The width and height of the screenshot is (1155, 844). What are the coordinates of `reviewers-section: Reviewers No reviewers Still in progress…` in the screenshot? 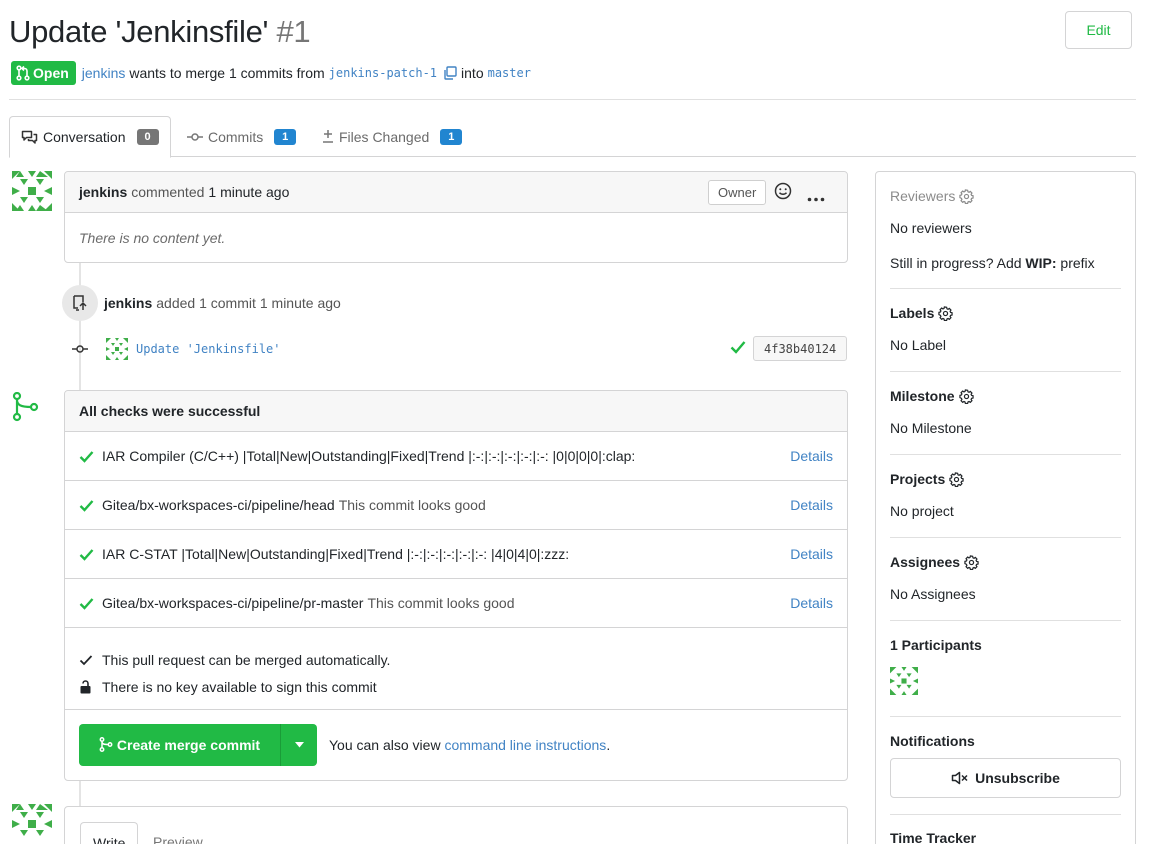 It's located at (1005, 229).